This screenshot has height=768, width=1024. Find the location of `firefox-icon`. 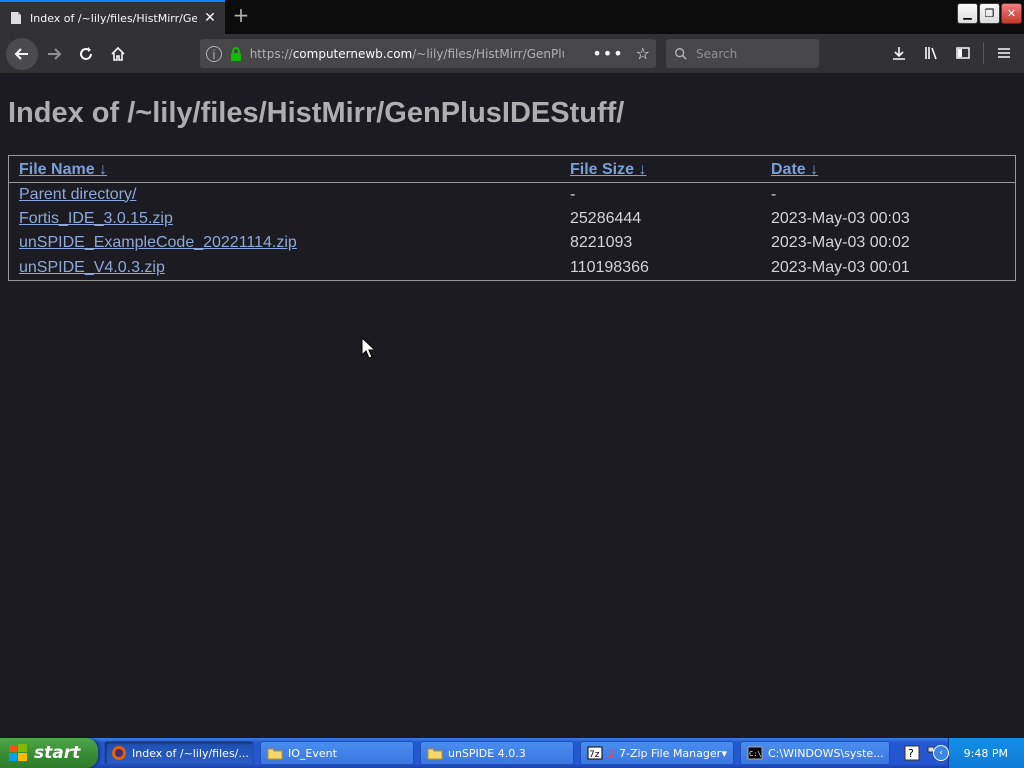

firefox-icon is located at coordinates (119, 753).